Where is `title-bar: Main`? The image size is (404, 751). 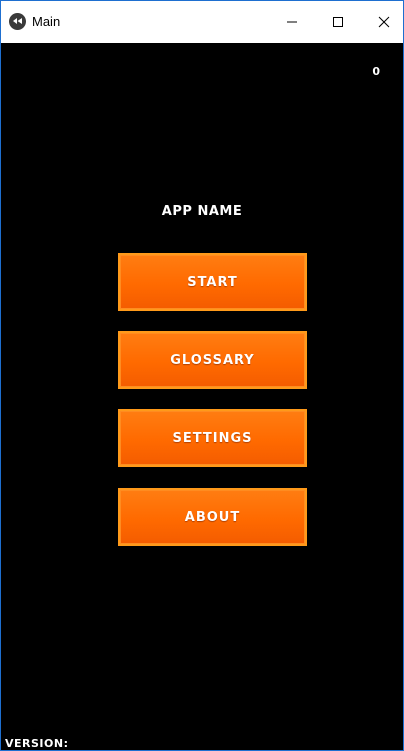 title-bar: Main is located at coordinates (202, 22).